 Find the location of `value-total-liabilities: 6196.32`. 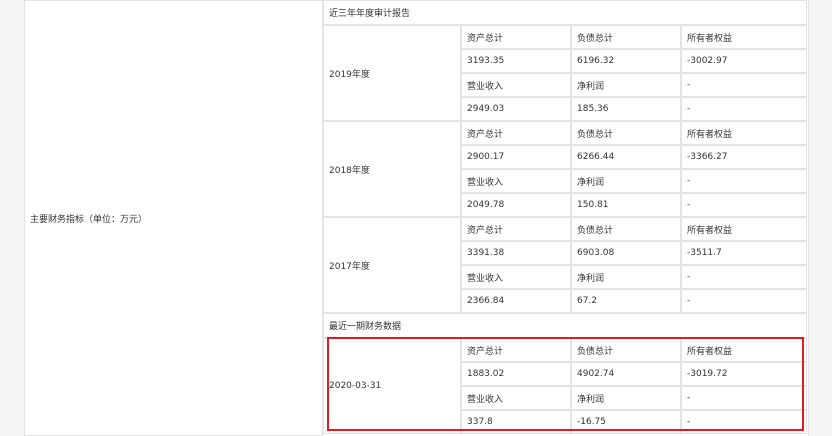

value-total-liabilities: 6196.32 is located at coordinates (626, 61).